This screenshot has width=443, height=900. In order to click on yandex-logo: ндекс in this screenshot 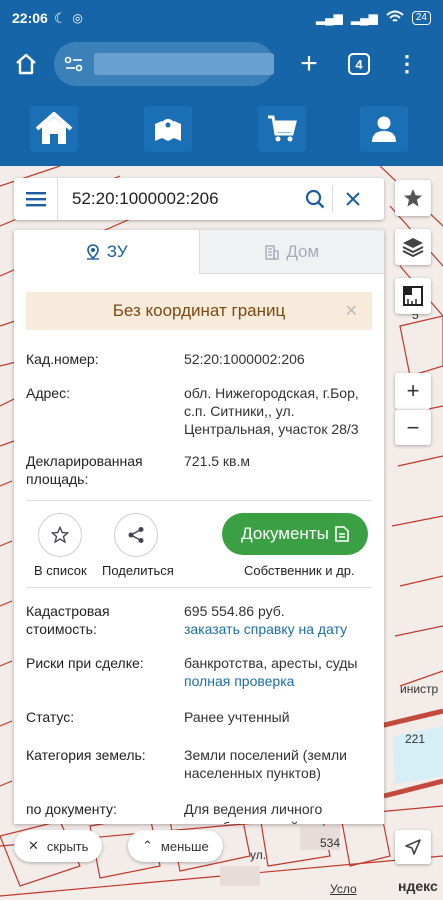, I will do `click(418, 886)`.